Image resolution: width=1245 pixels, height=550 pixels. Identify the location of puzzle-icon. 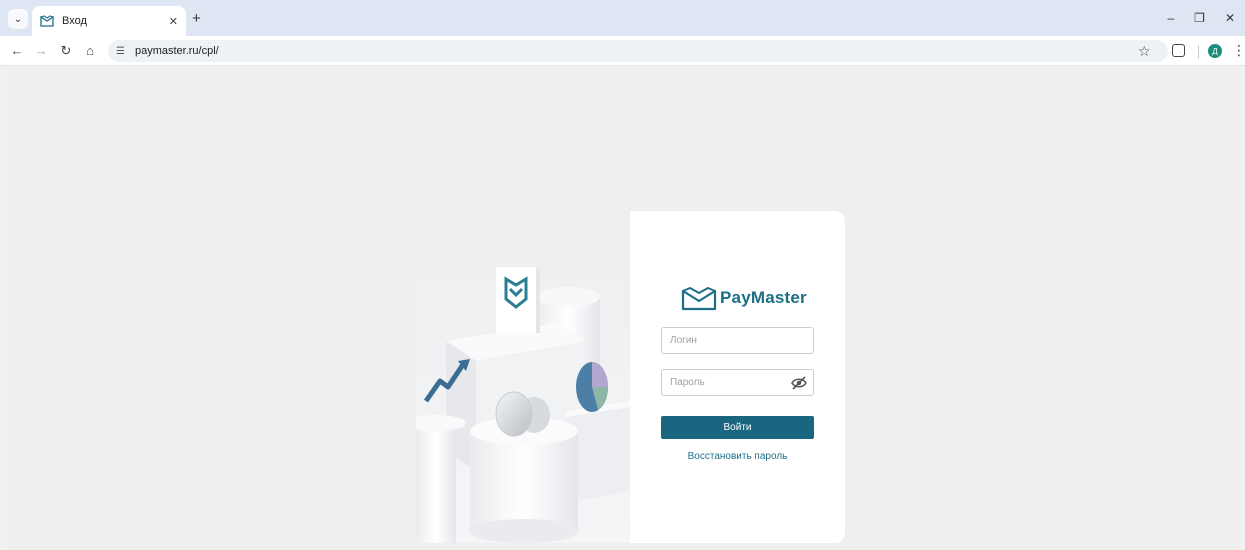
(1178, 50).